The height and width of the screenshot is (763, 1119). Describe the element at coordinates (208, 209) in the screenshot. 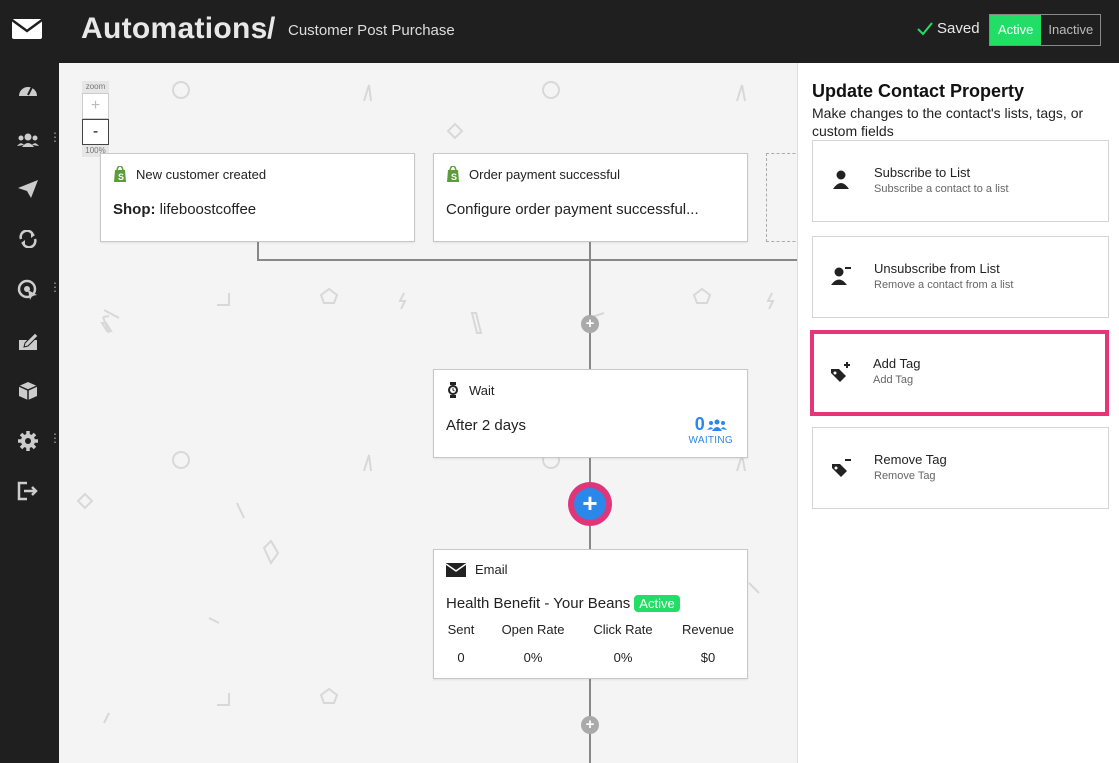

I see `trigger-body-value: lifeboostcoffee` at that location.